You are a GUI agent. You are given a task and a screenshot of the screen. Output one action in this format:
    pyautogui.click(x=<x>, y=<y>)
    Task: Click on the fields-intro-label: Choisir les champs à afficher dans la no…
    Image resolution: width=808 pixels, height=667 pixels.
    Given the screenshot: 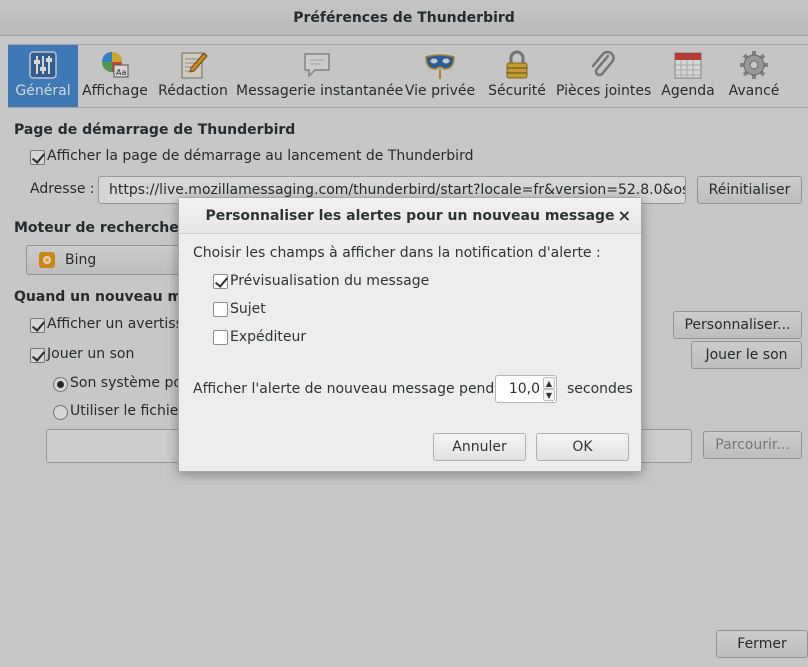 What is the action you would take?
    pyautogui.click(x=397, y=253)
    